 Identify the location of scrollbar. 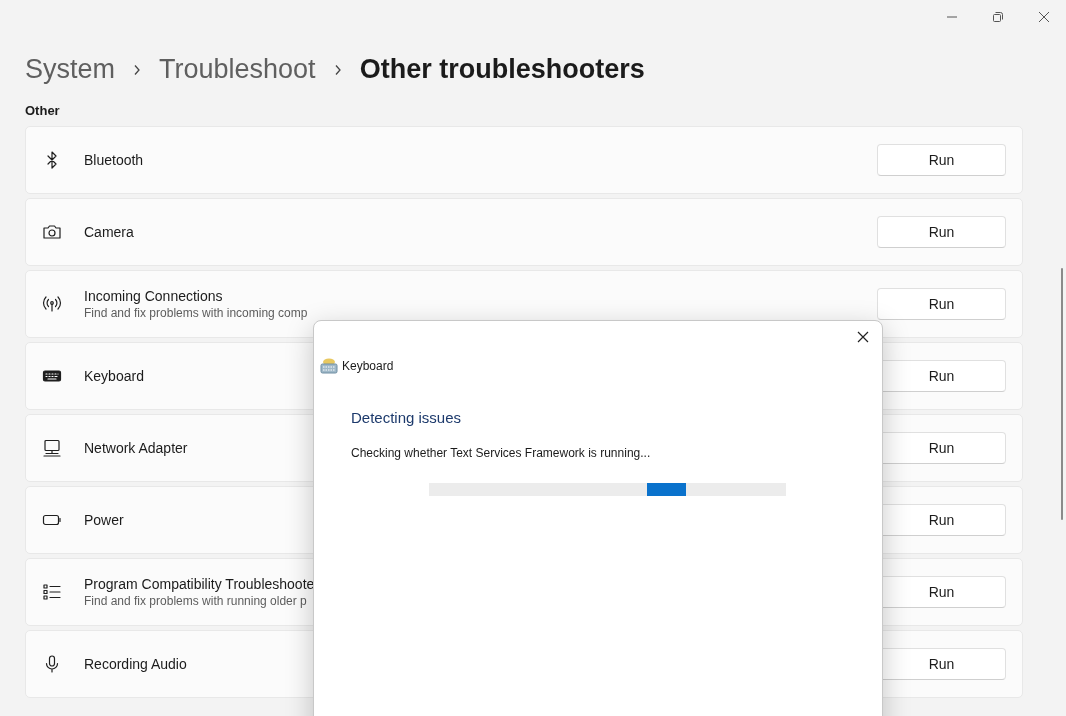
(1062, 394).